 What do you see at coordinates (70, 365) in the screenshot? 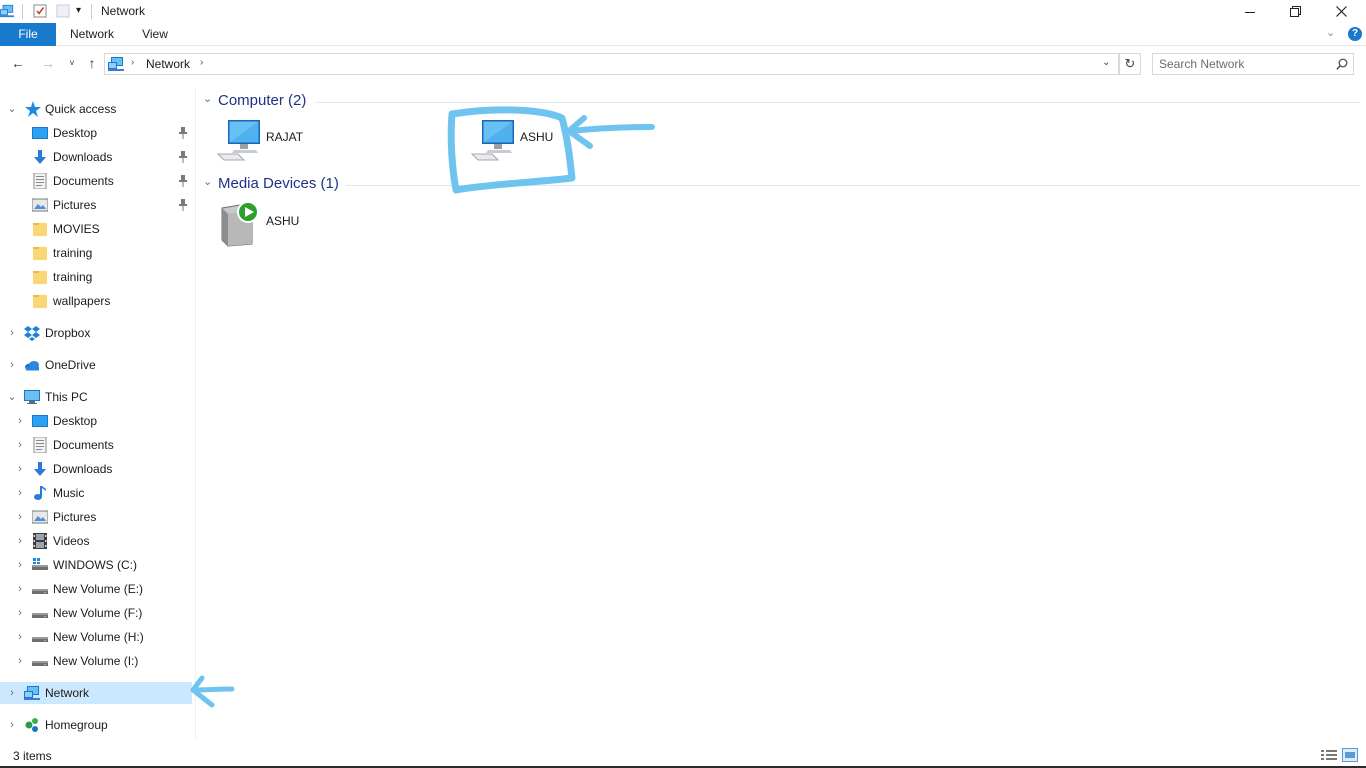
I see `nav-label: OneDrive` at bounding box center [70, 365].